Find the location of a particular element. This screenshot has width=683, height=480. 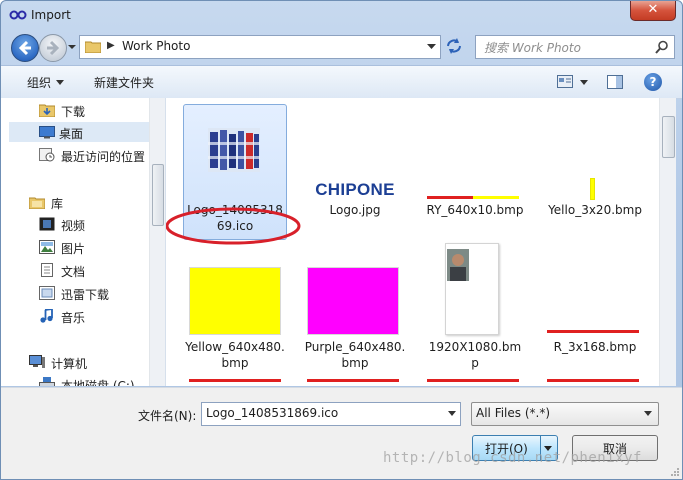

library-icon is located at coordinates (37, 203).